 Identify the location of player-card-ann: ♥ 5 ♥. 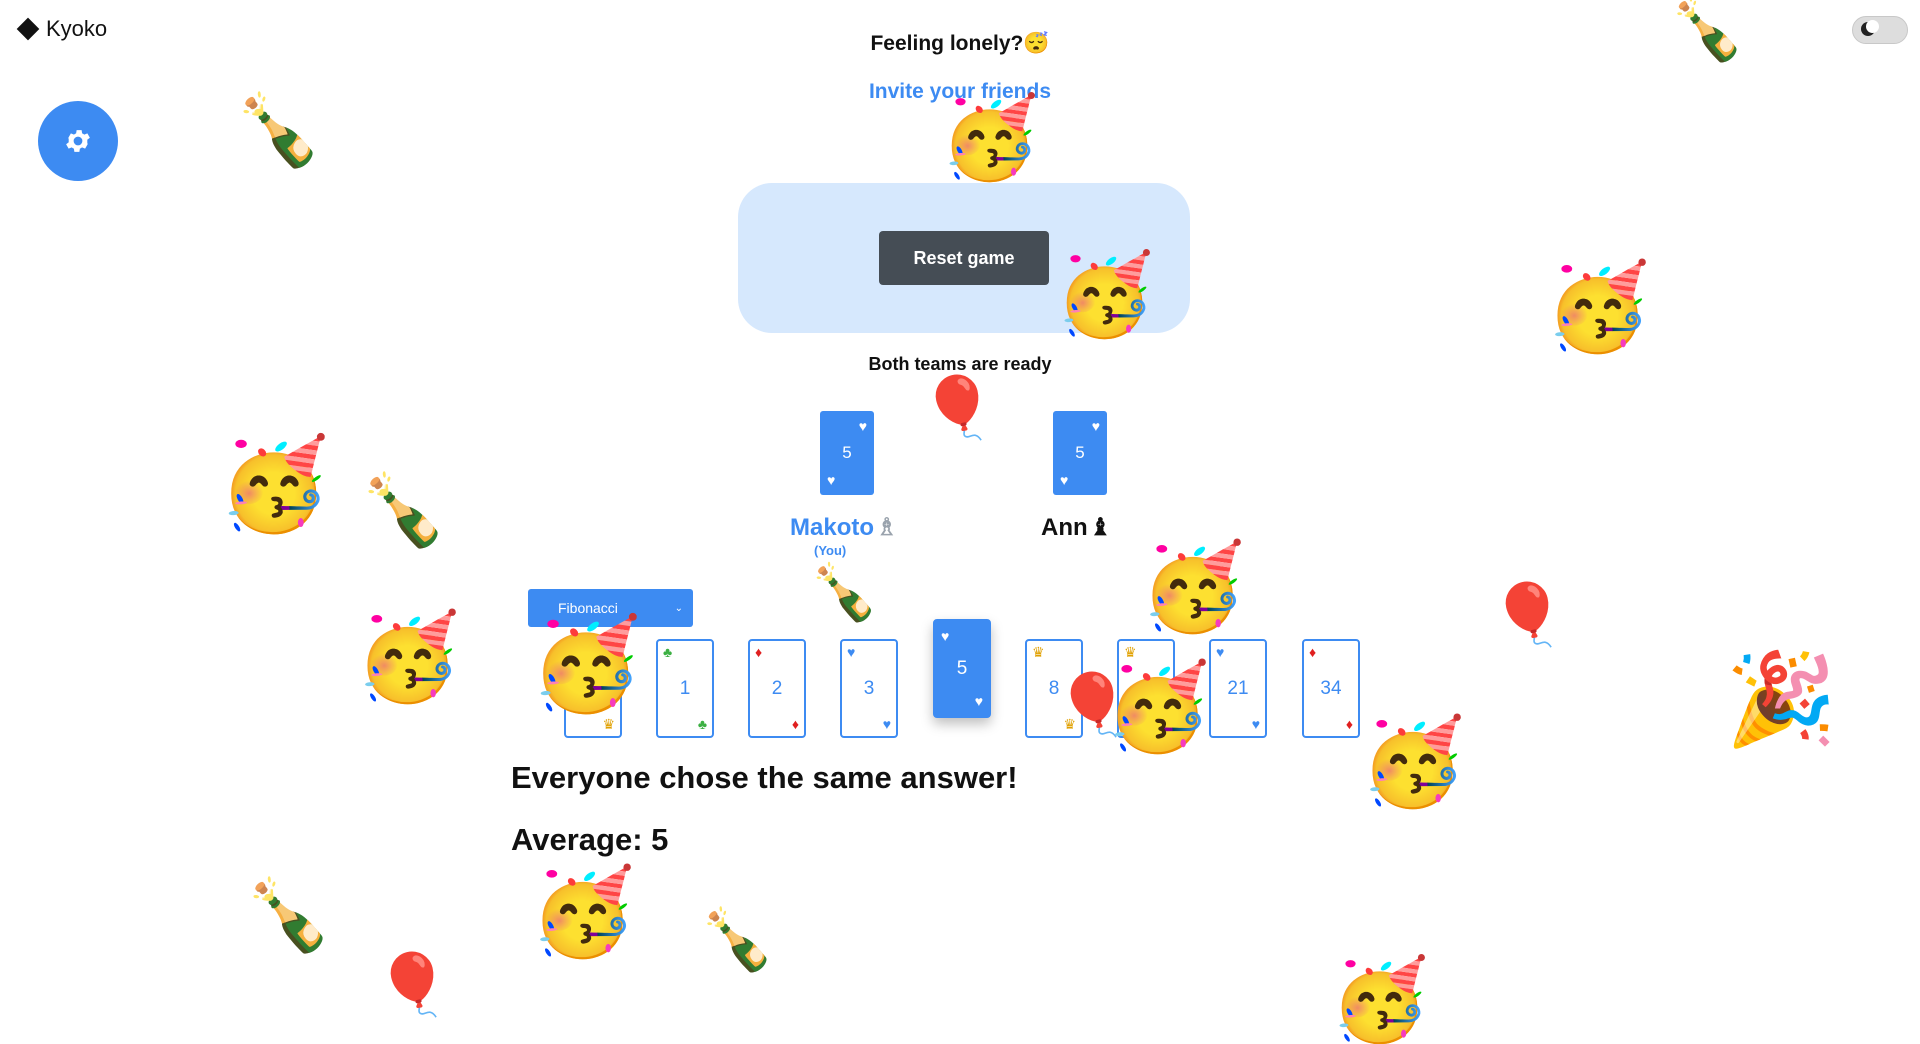
(1080, 453).